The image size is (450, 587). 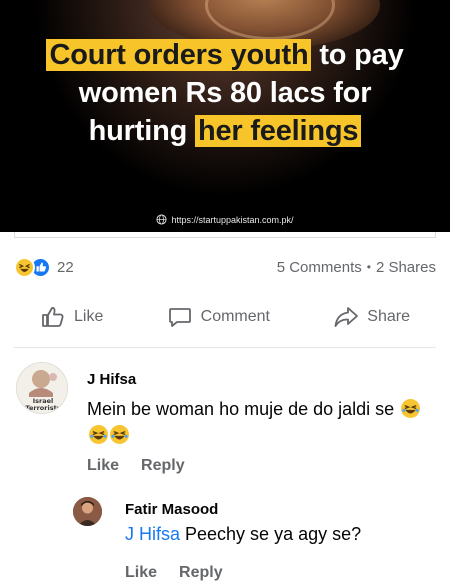 What do you see at coordinates (71, 317) in the screenshot?
I see `like-button: Like` at bounding box center [71, 317].